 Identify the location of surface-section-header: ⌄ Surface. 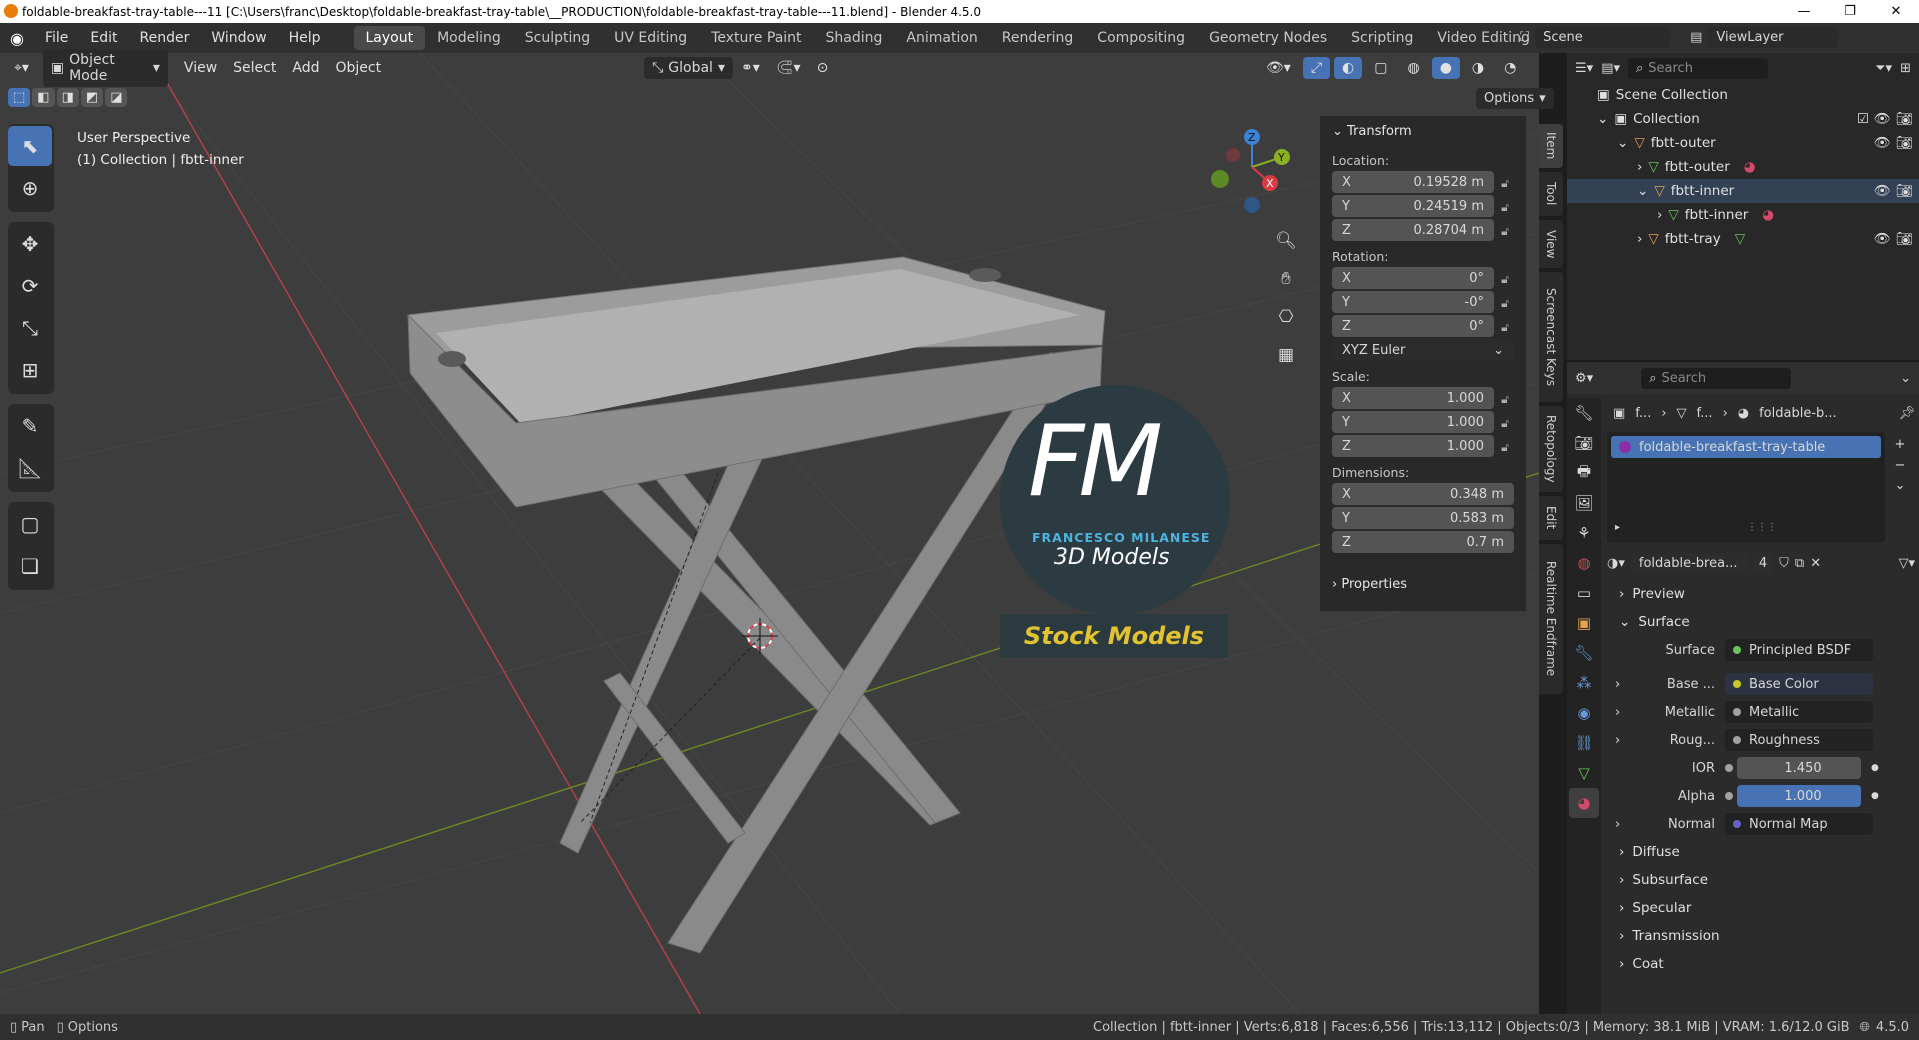
(1761, 622).